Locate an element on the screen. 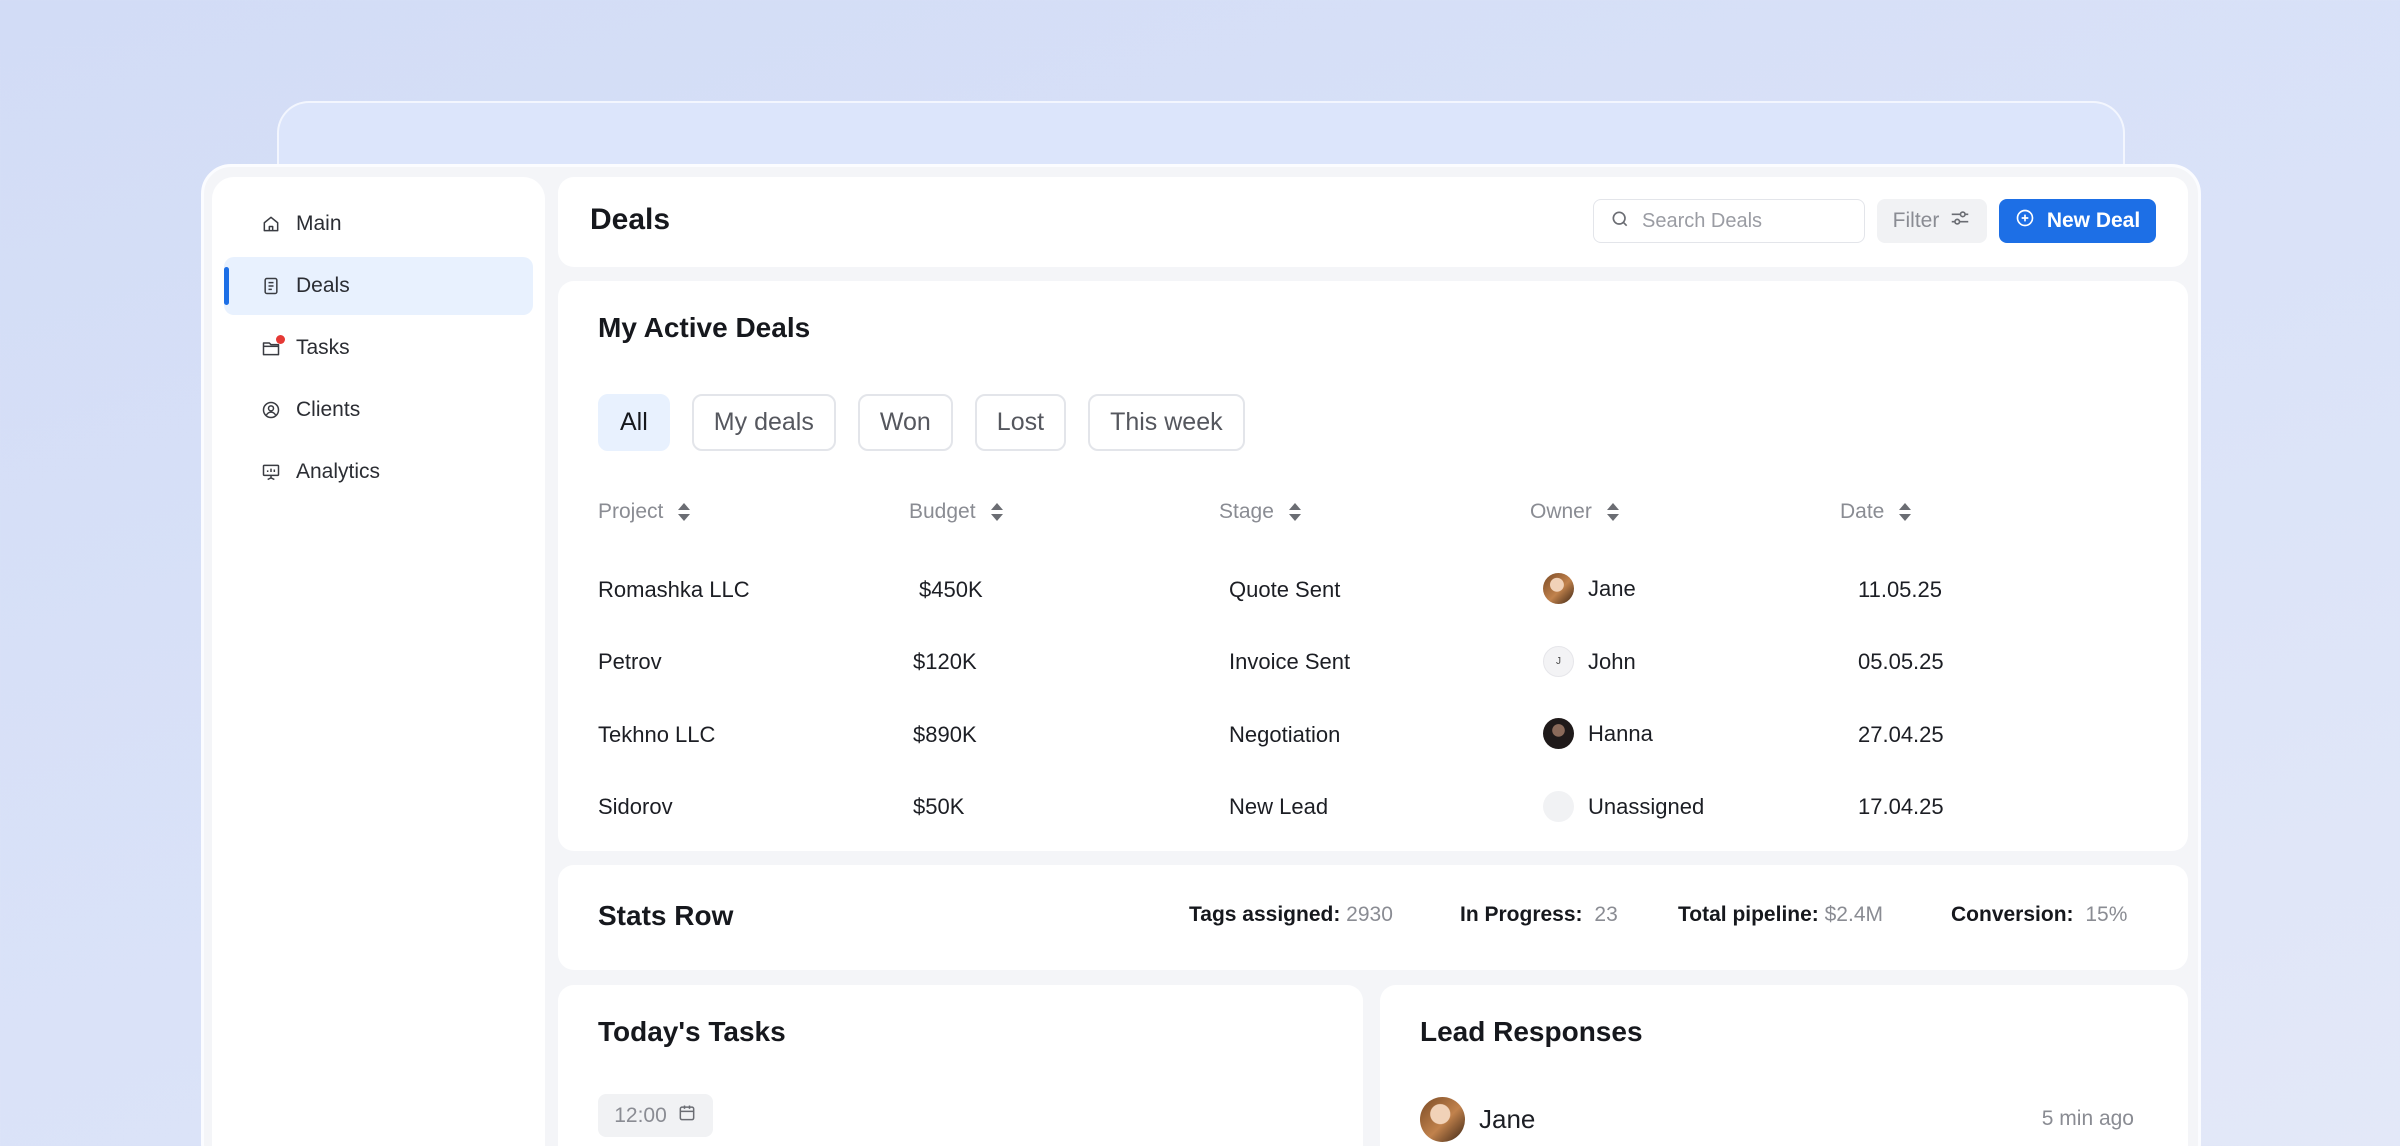 This screenshot has height=1146, width=2400. search-input is located at coordinates (1742, 221).